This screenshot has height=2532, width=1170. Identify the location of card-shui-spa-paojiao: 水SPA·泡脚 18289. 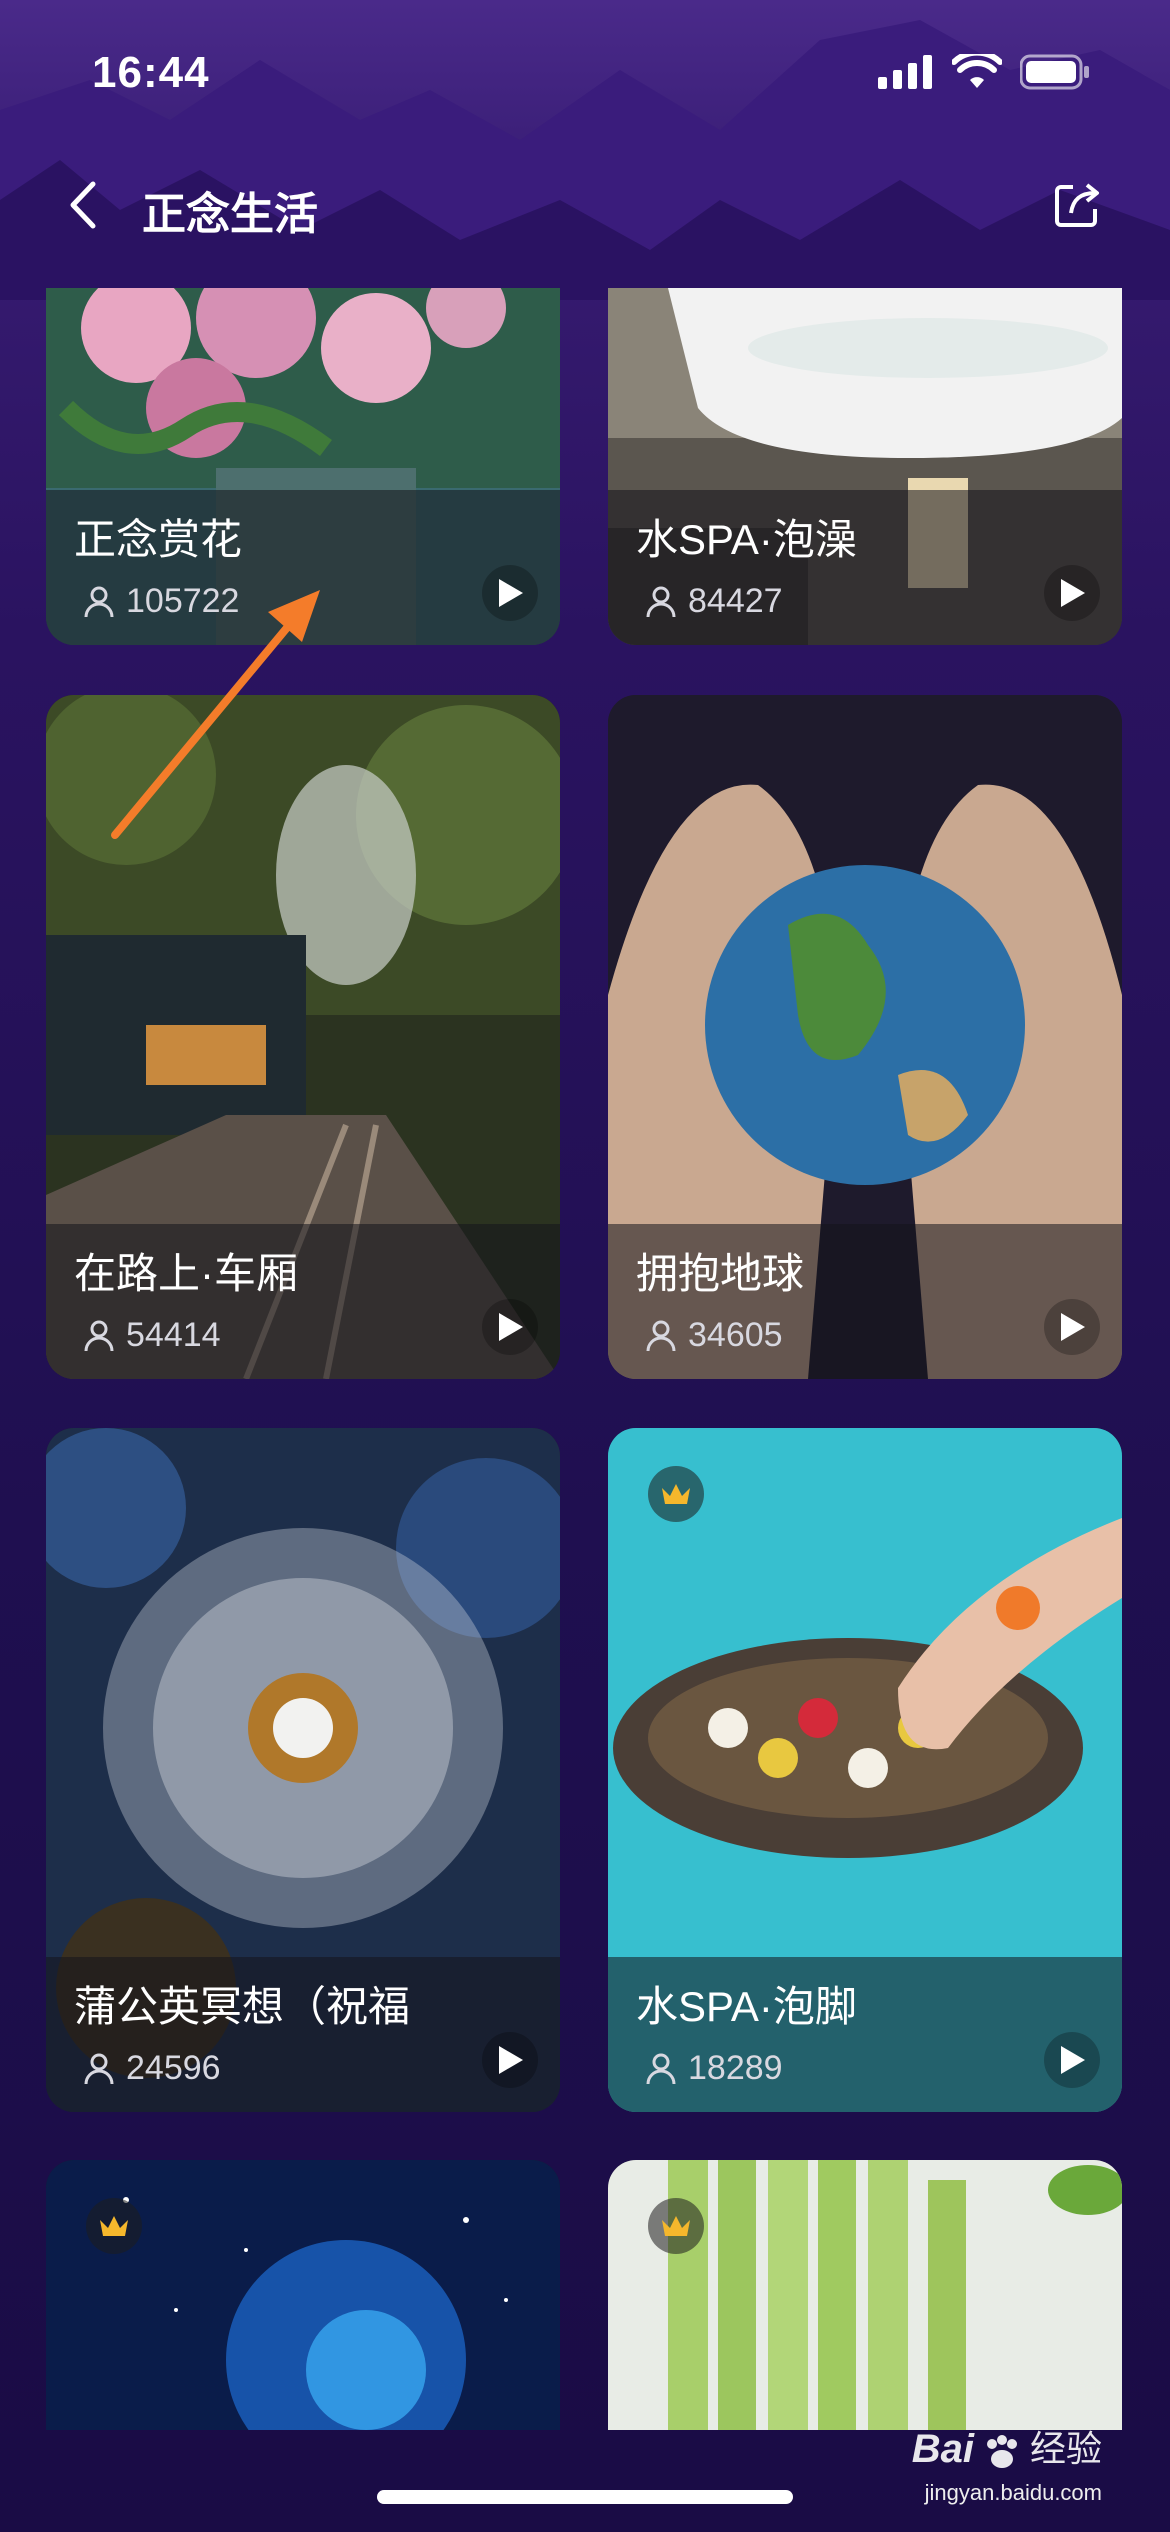
(865, 1770).